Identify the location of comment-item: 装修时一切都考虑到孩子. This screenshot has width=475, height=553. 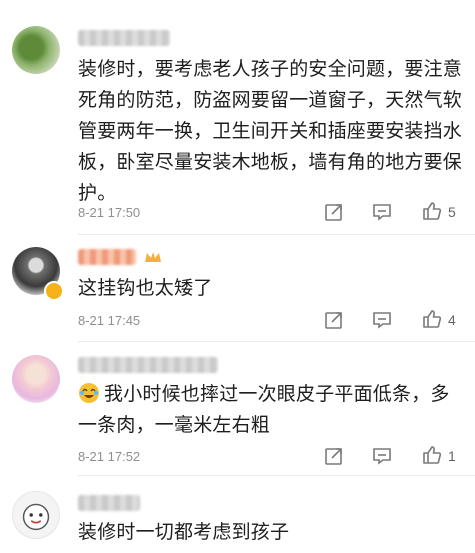
(237, 514).